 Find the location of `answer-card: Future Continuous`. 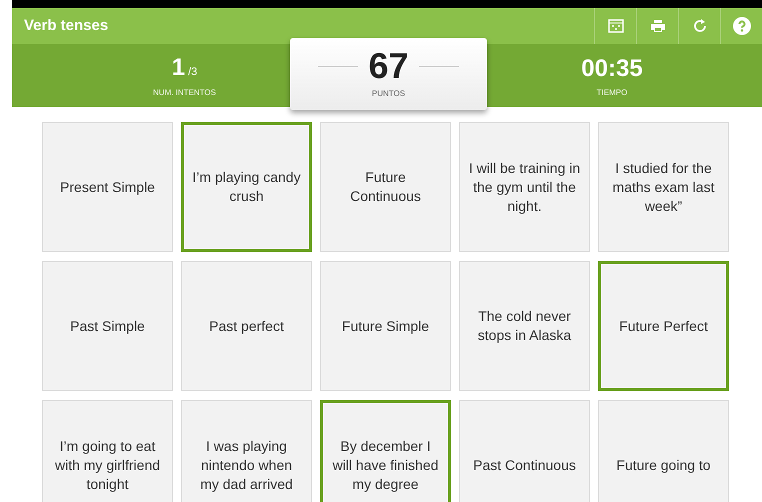

answer-card: Future Continuous is located at coordinates (385, 187).